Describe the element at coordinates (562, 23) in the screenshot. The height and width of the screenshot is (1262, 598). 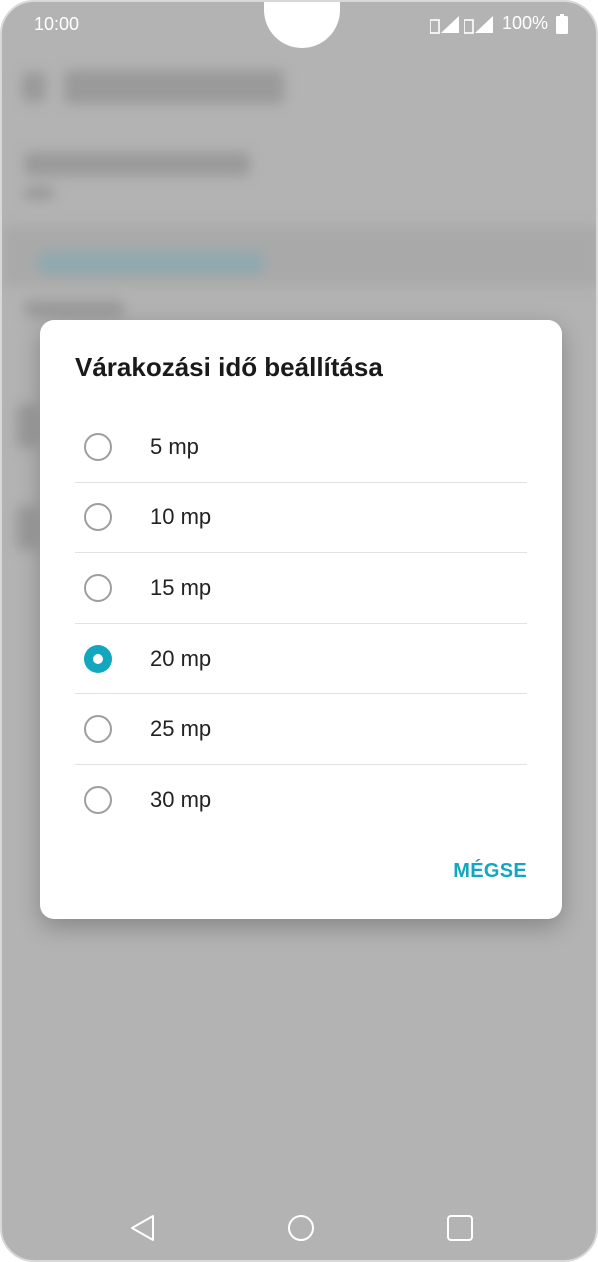
I see `battery-icon` at that location.